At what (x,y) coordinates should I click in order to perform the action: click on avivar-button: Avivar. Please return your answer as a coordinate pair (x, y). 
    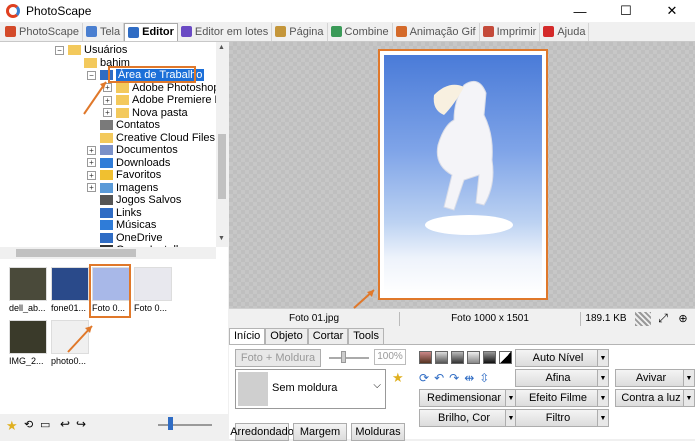
    Looking at the image, I should click on (651, 378).